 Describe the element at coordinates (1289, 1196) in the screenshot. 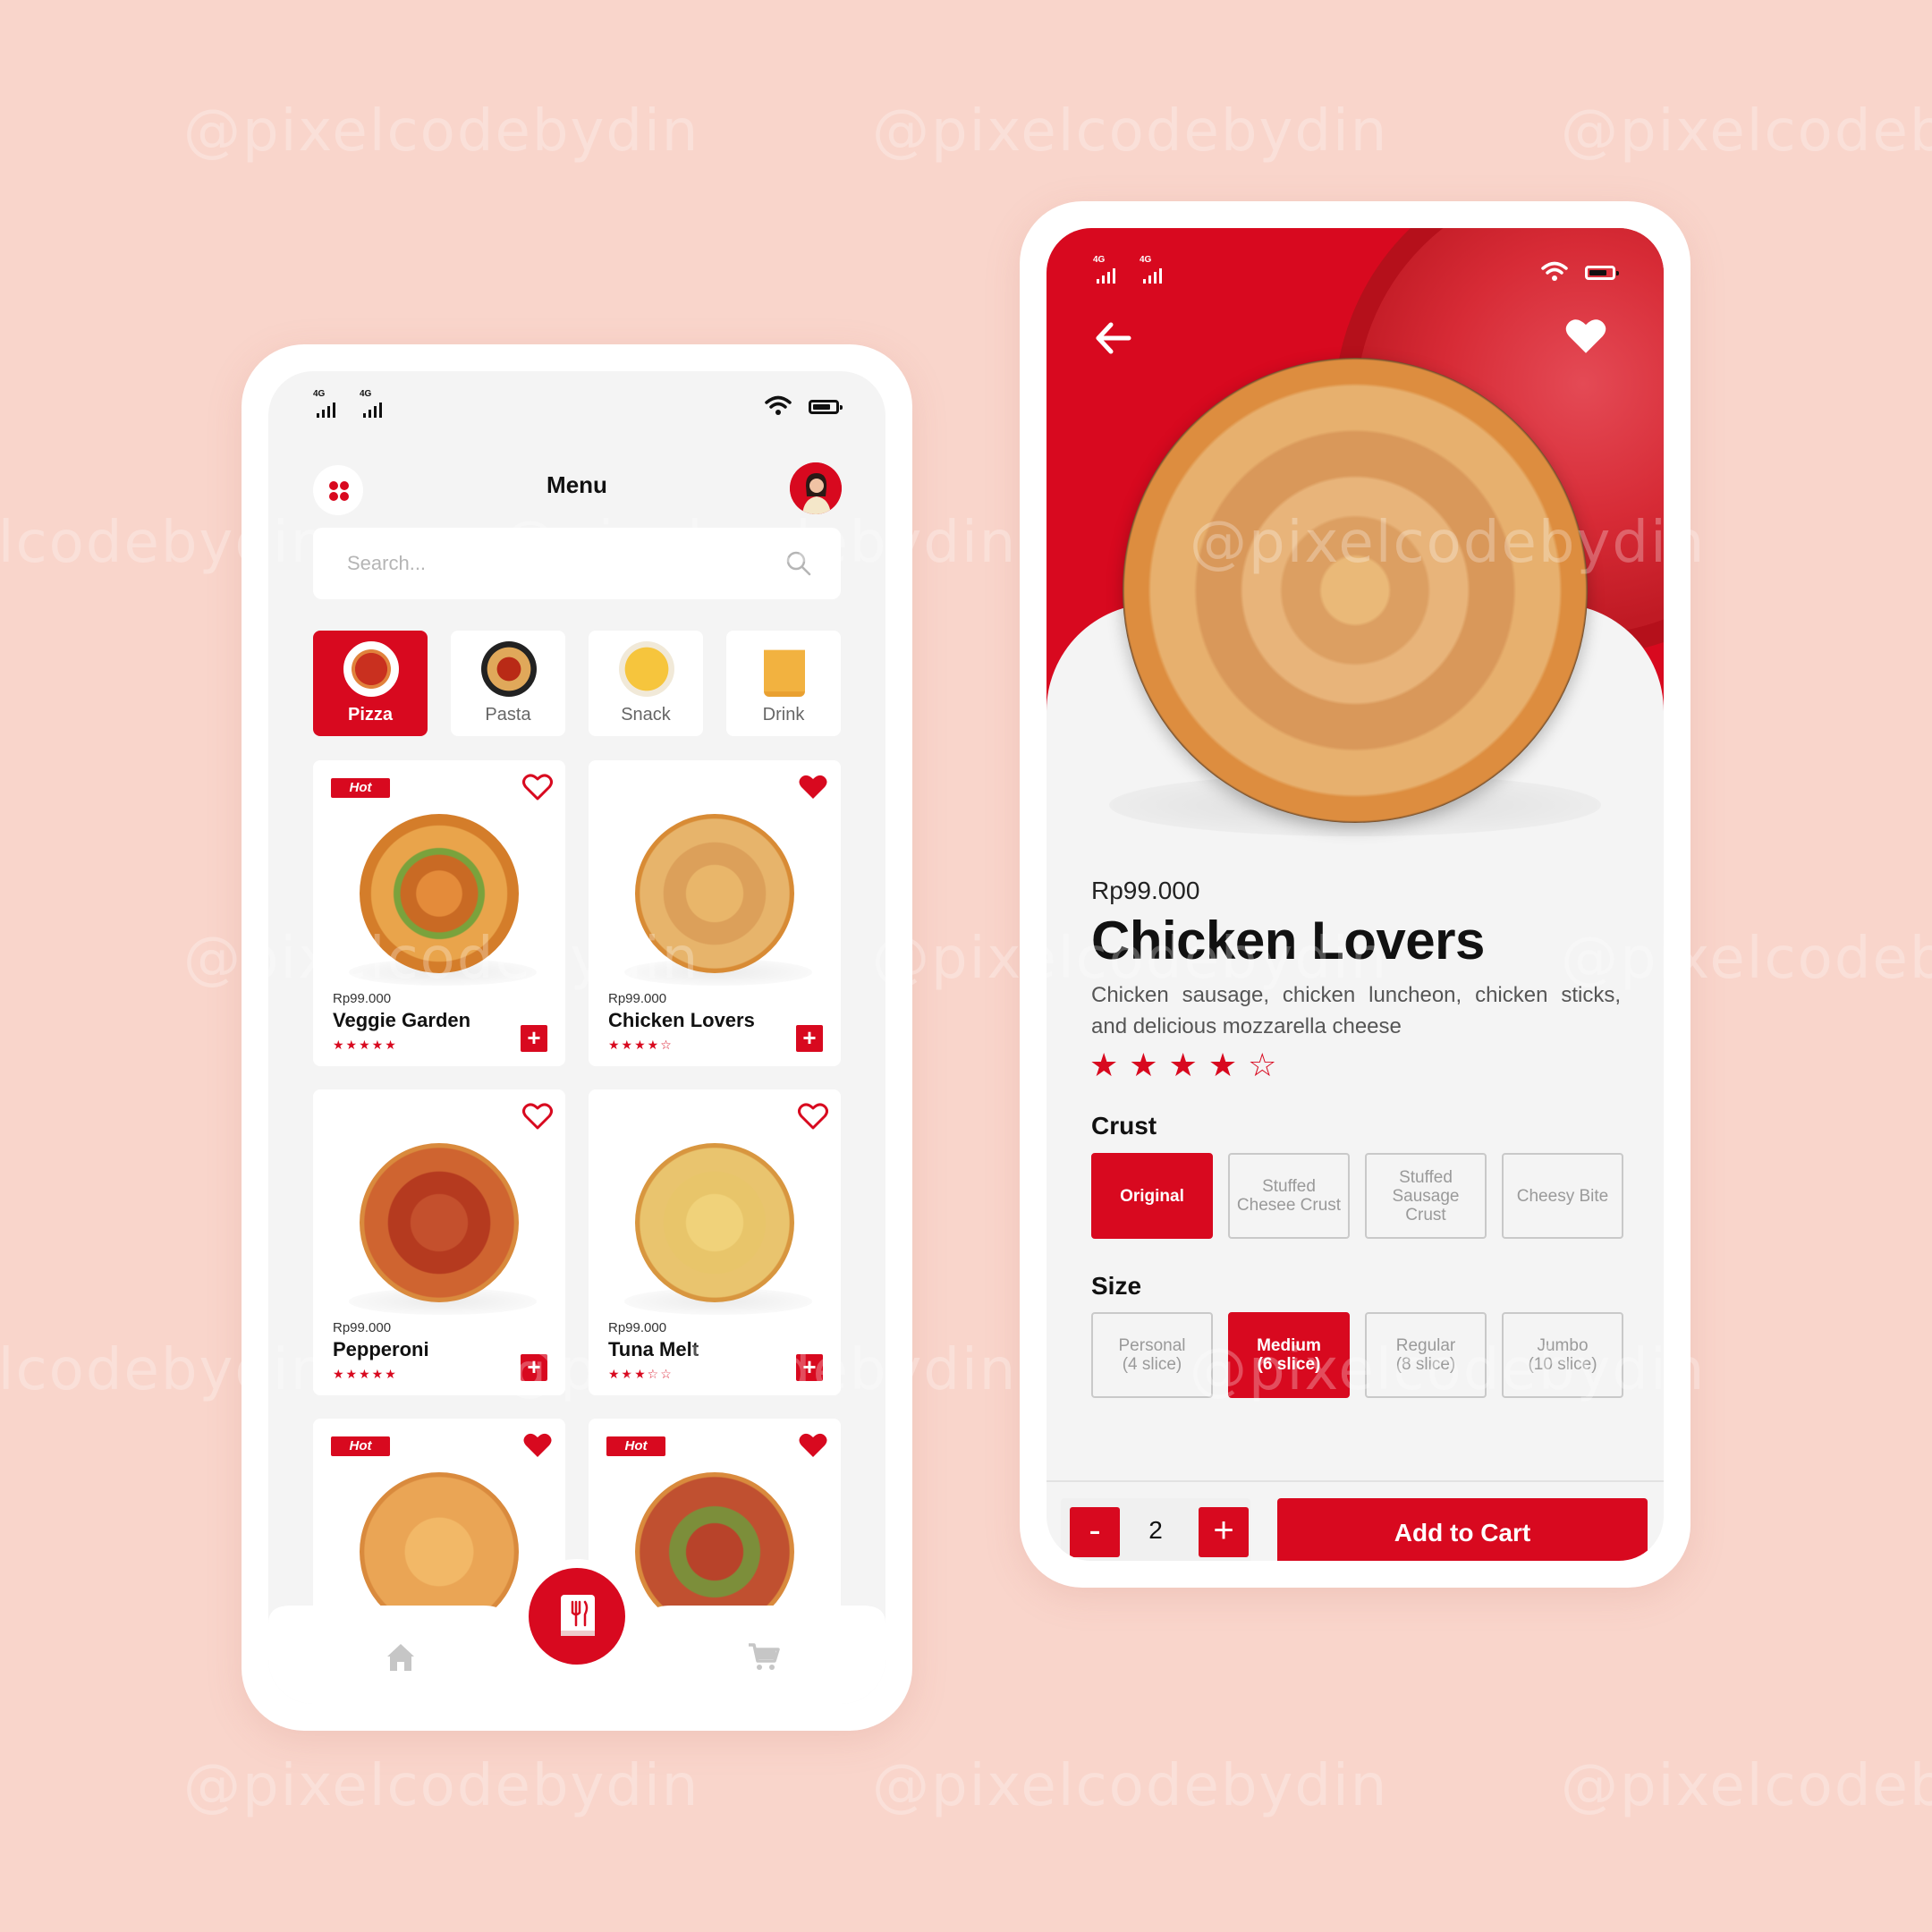

I see `crust-option-stuffed-cheese: Stuffed Chesee Crust` at that location.